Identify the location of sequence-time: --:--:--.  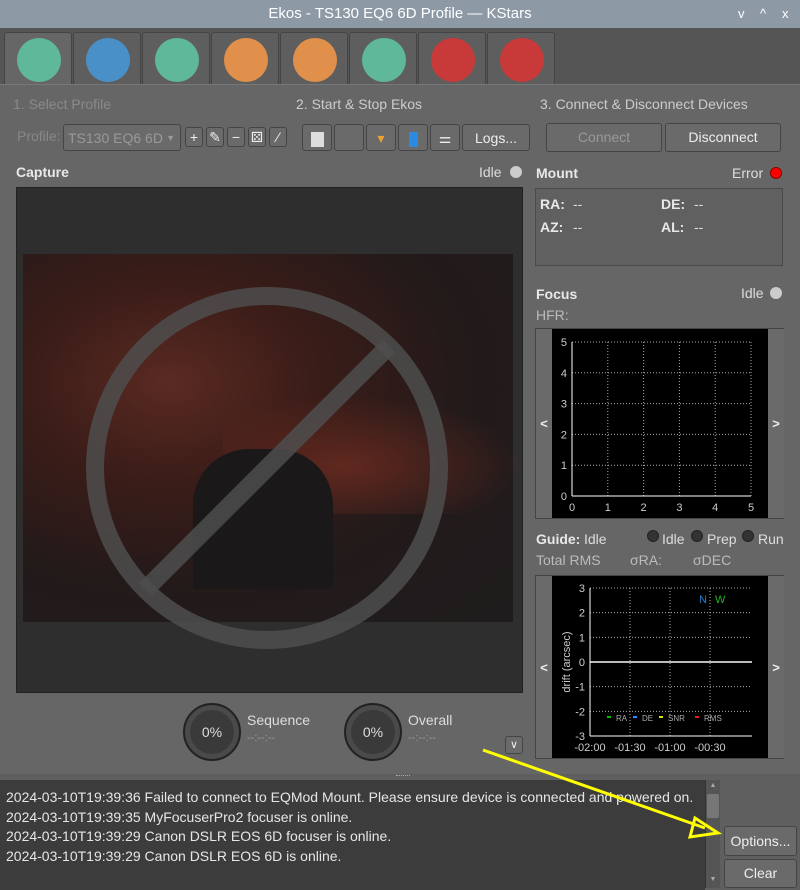
(261, 738).